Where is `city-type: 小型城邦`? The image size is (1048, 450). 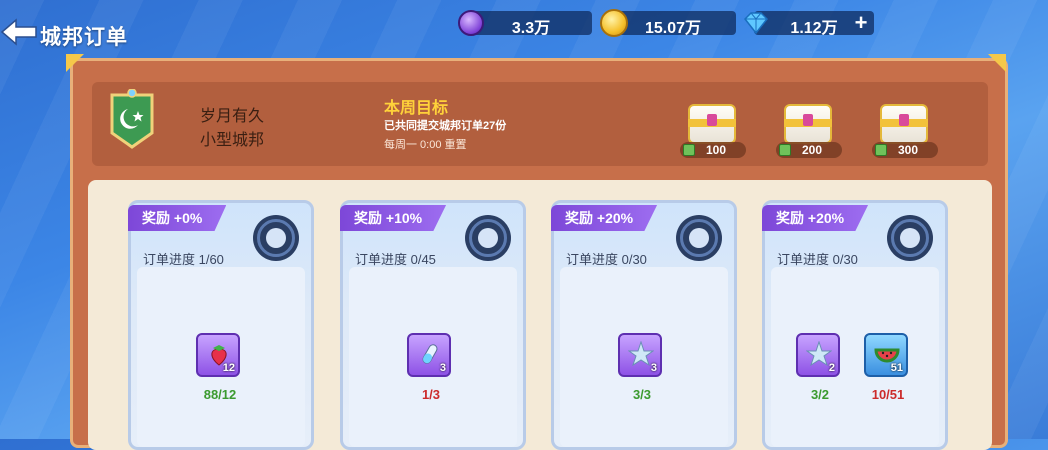
city-type: 小型城邦 is located at coordinates (232, 140).